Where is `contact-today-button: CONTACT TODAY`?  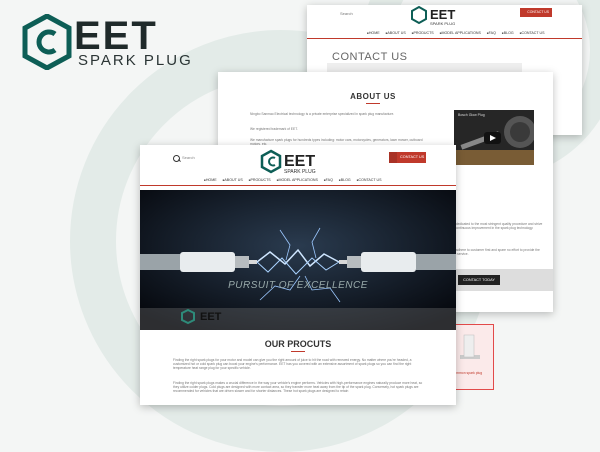 contact-today-button: CONTACT TODAY is located at coordinates (479, 280).